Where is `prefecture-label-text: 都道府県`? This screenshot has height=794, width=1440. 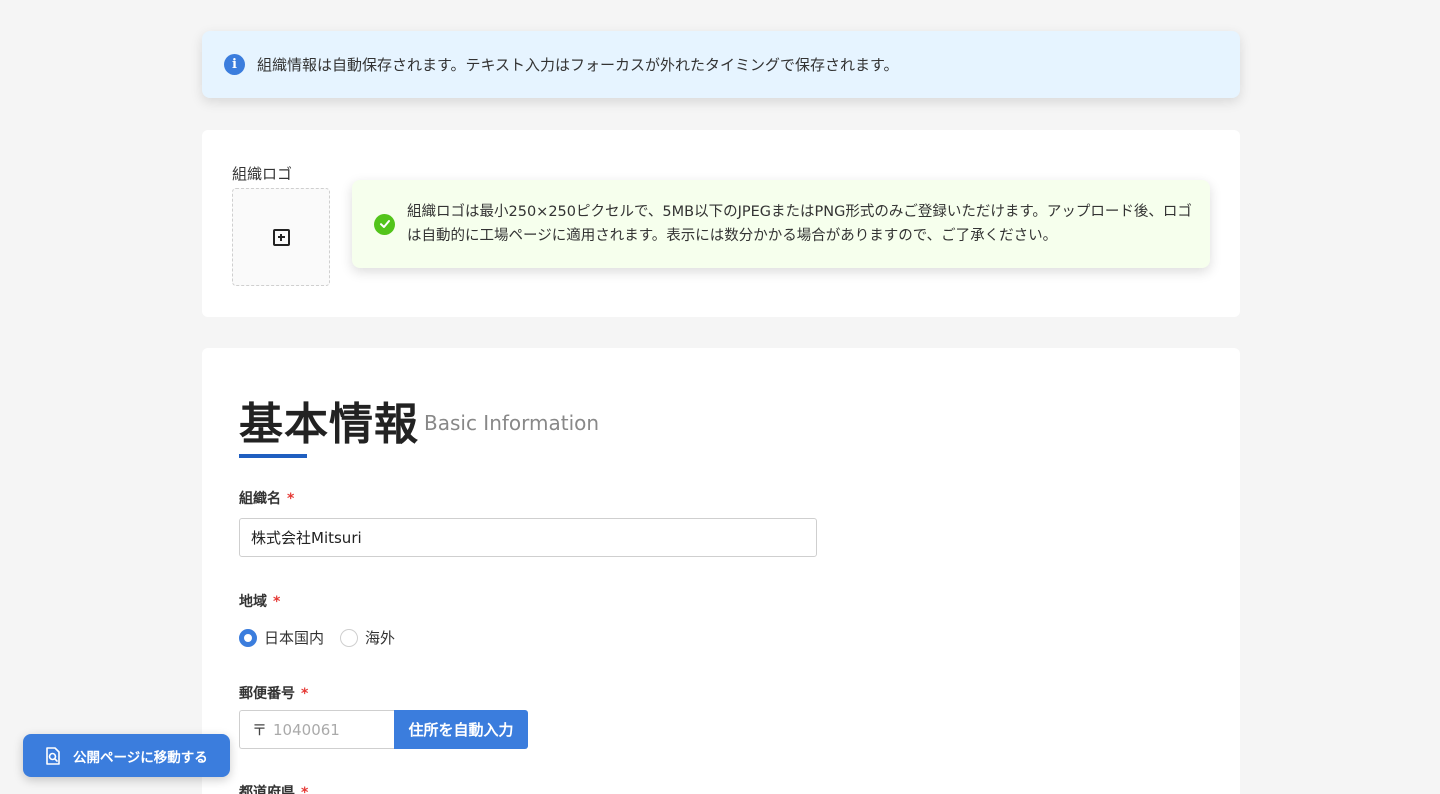
prefecture-label-text: 都道府県 is located at coordinates (267, 789).